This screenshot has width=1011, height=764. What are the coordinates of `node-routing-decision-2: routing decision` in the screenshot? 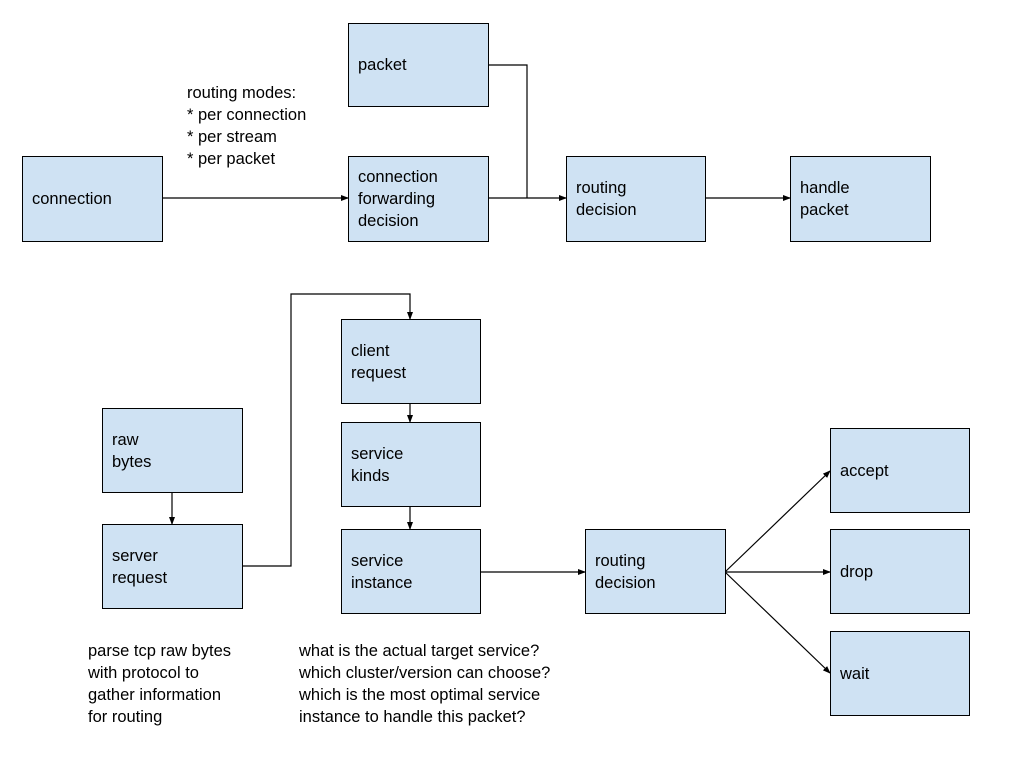 It's located at (655, 571).